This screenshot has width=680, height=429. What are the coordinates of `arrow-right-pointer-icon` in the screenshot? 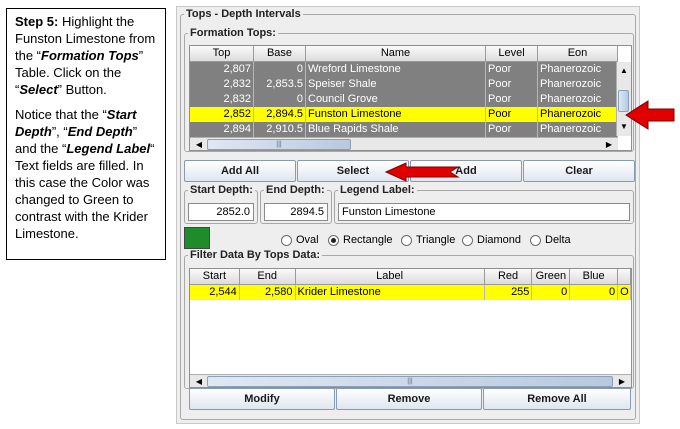 It's located at (650, 115).